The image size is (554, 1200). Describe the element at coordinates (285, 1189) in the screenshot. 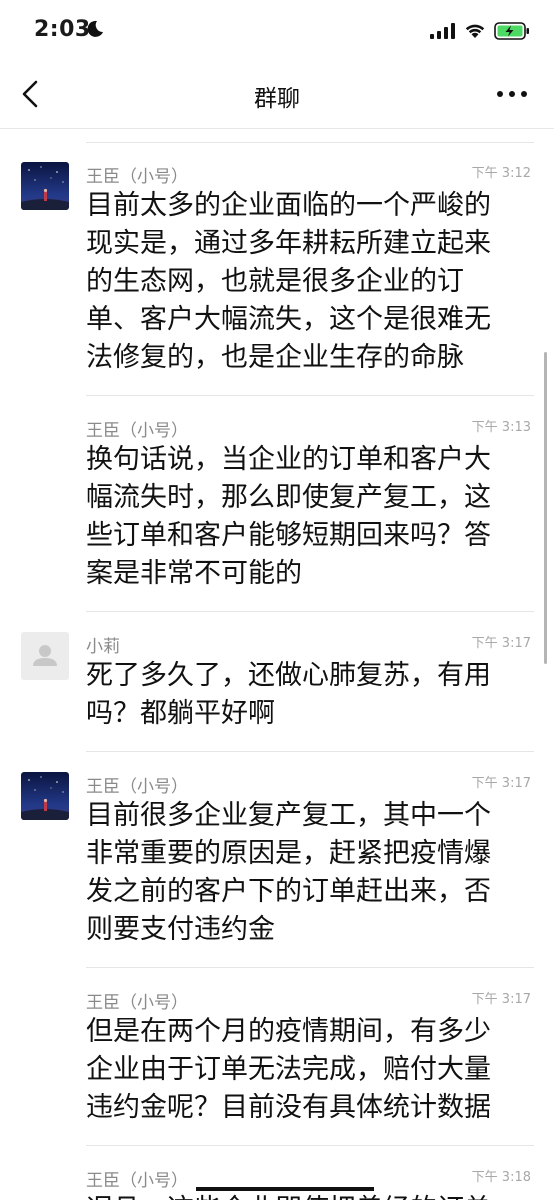

I see `strikethrough-mark` at that location.